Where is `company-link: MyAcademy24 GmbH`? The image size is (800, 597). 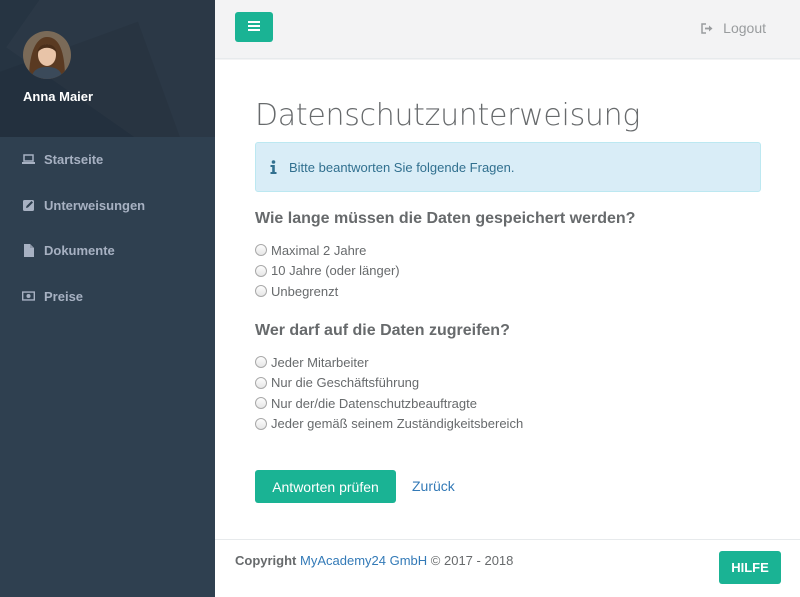
company-link: MyAcademy24 GmbH is located at coordinates (363, 560).